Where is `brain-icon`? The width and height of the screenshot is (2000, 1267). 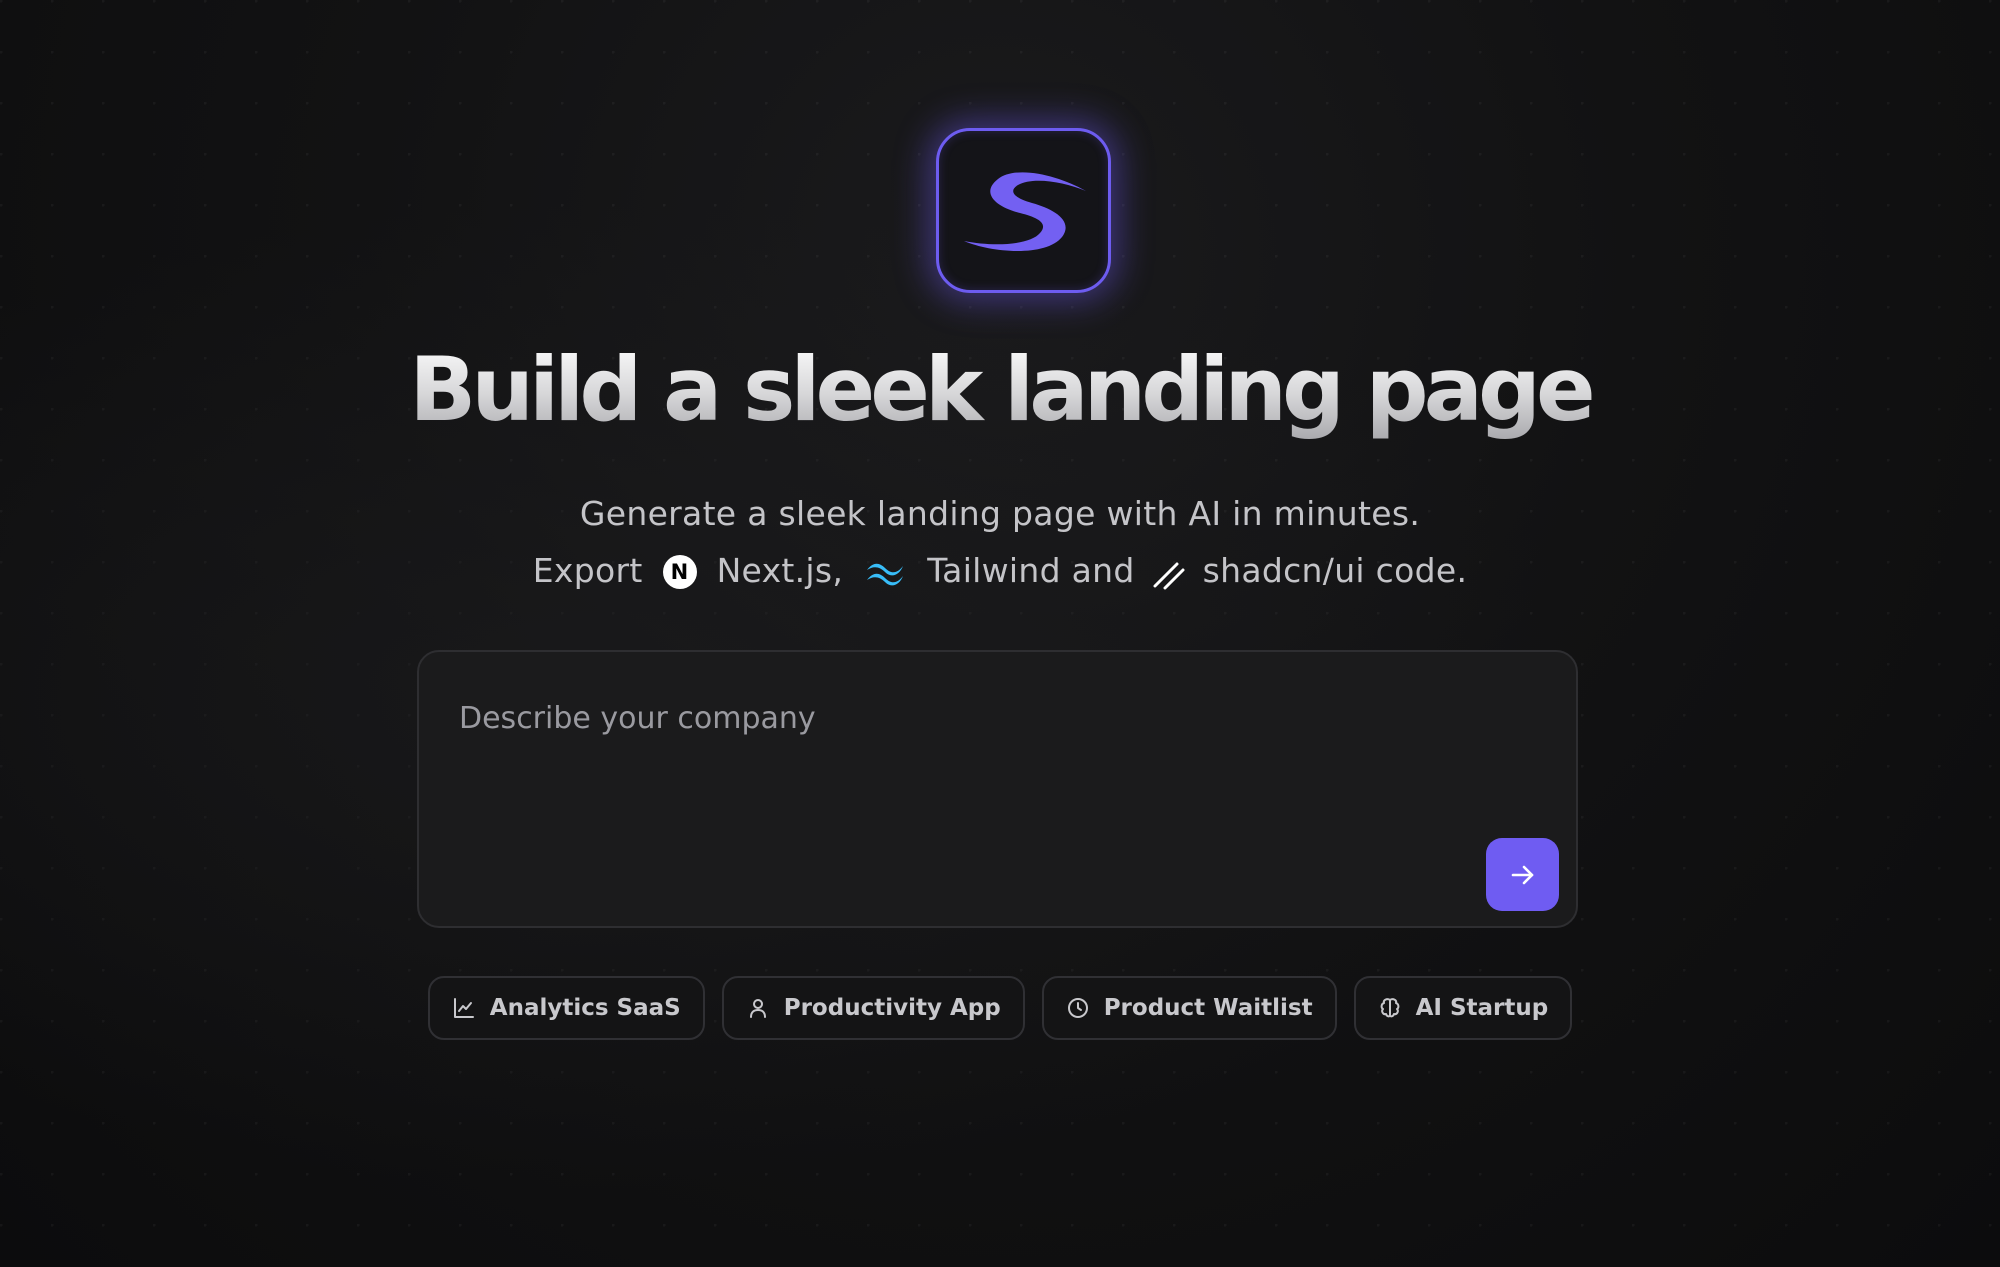 brain-icon is located at coordinates (1389, 1008).